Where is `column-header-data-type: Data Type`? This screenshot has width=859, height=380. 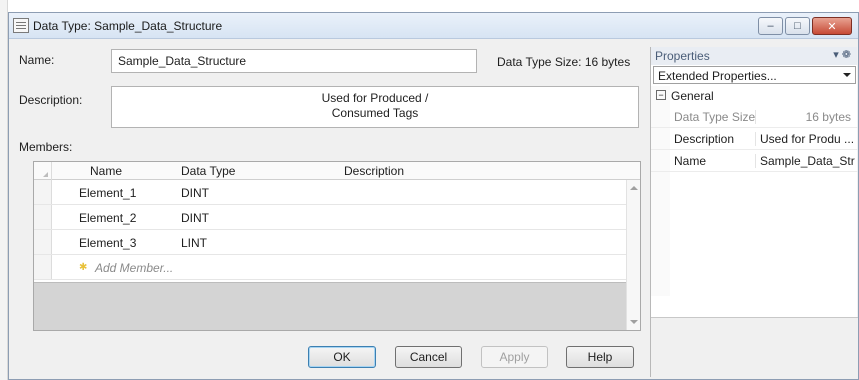
column-header-data-type: Data Type is located at coordinates (208, 171).